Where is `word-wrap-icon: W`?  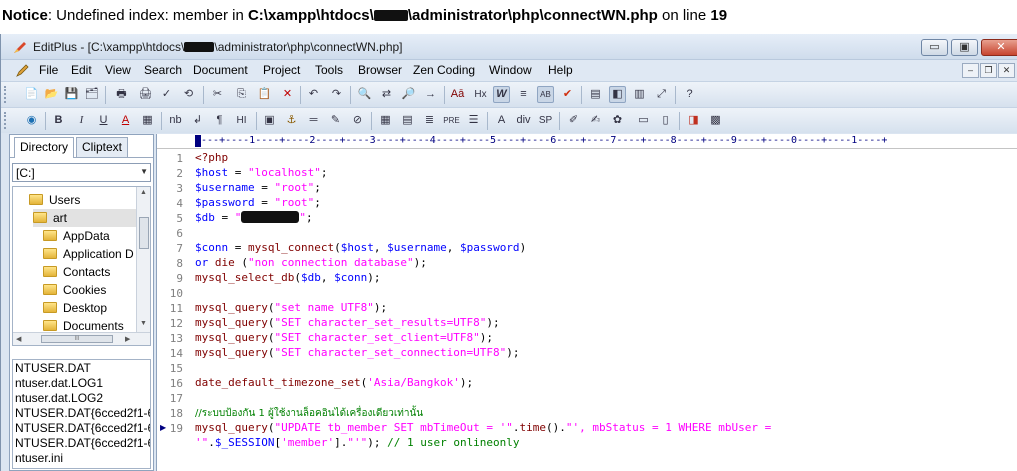 word-wrap-icon: W is located at coordinates (501, 94).